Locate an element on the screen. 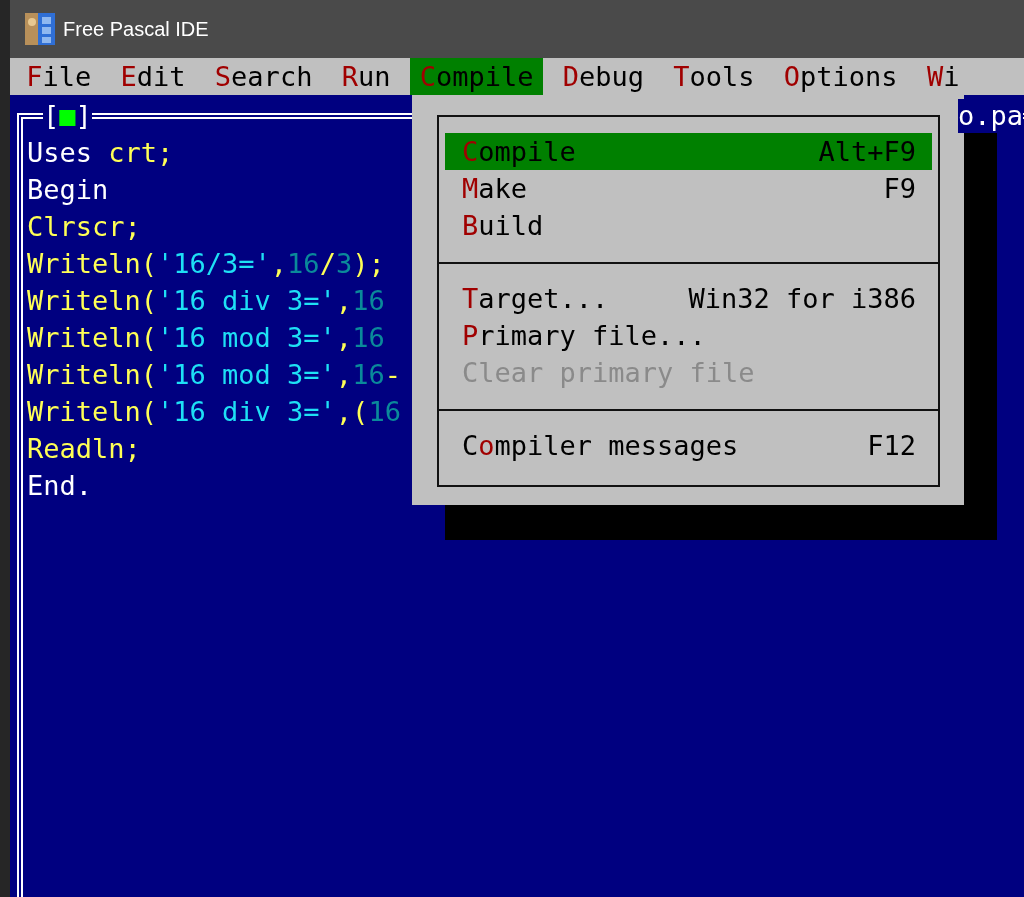  menu-item: Tools is located at coordinates (714, 76).